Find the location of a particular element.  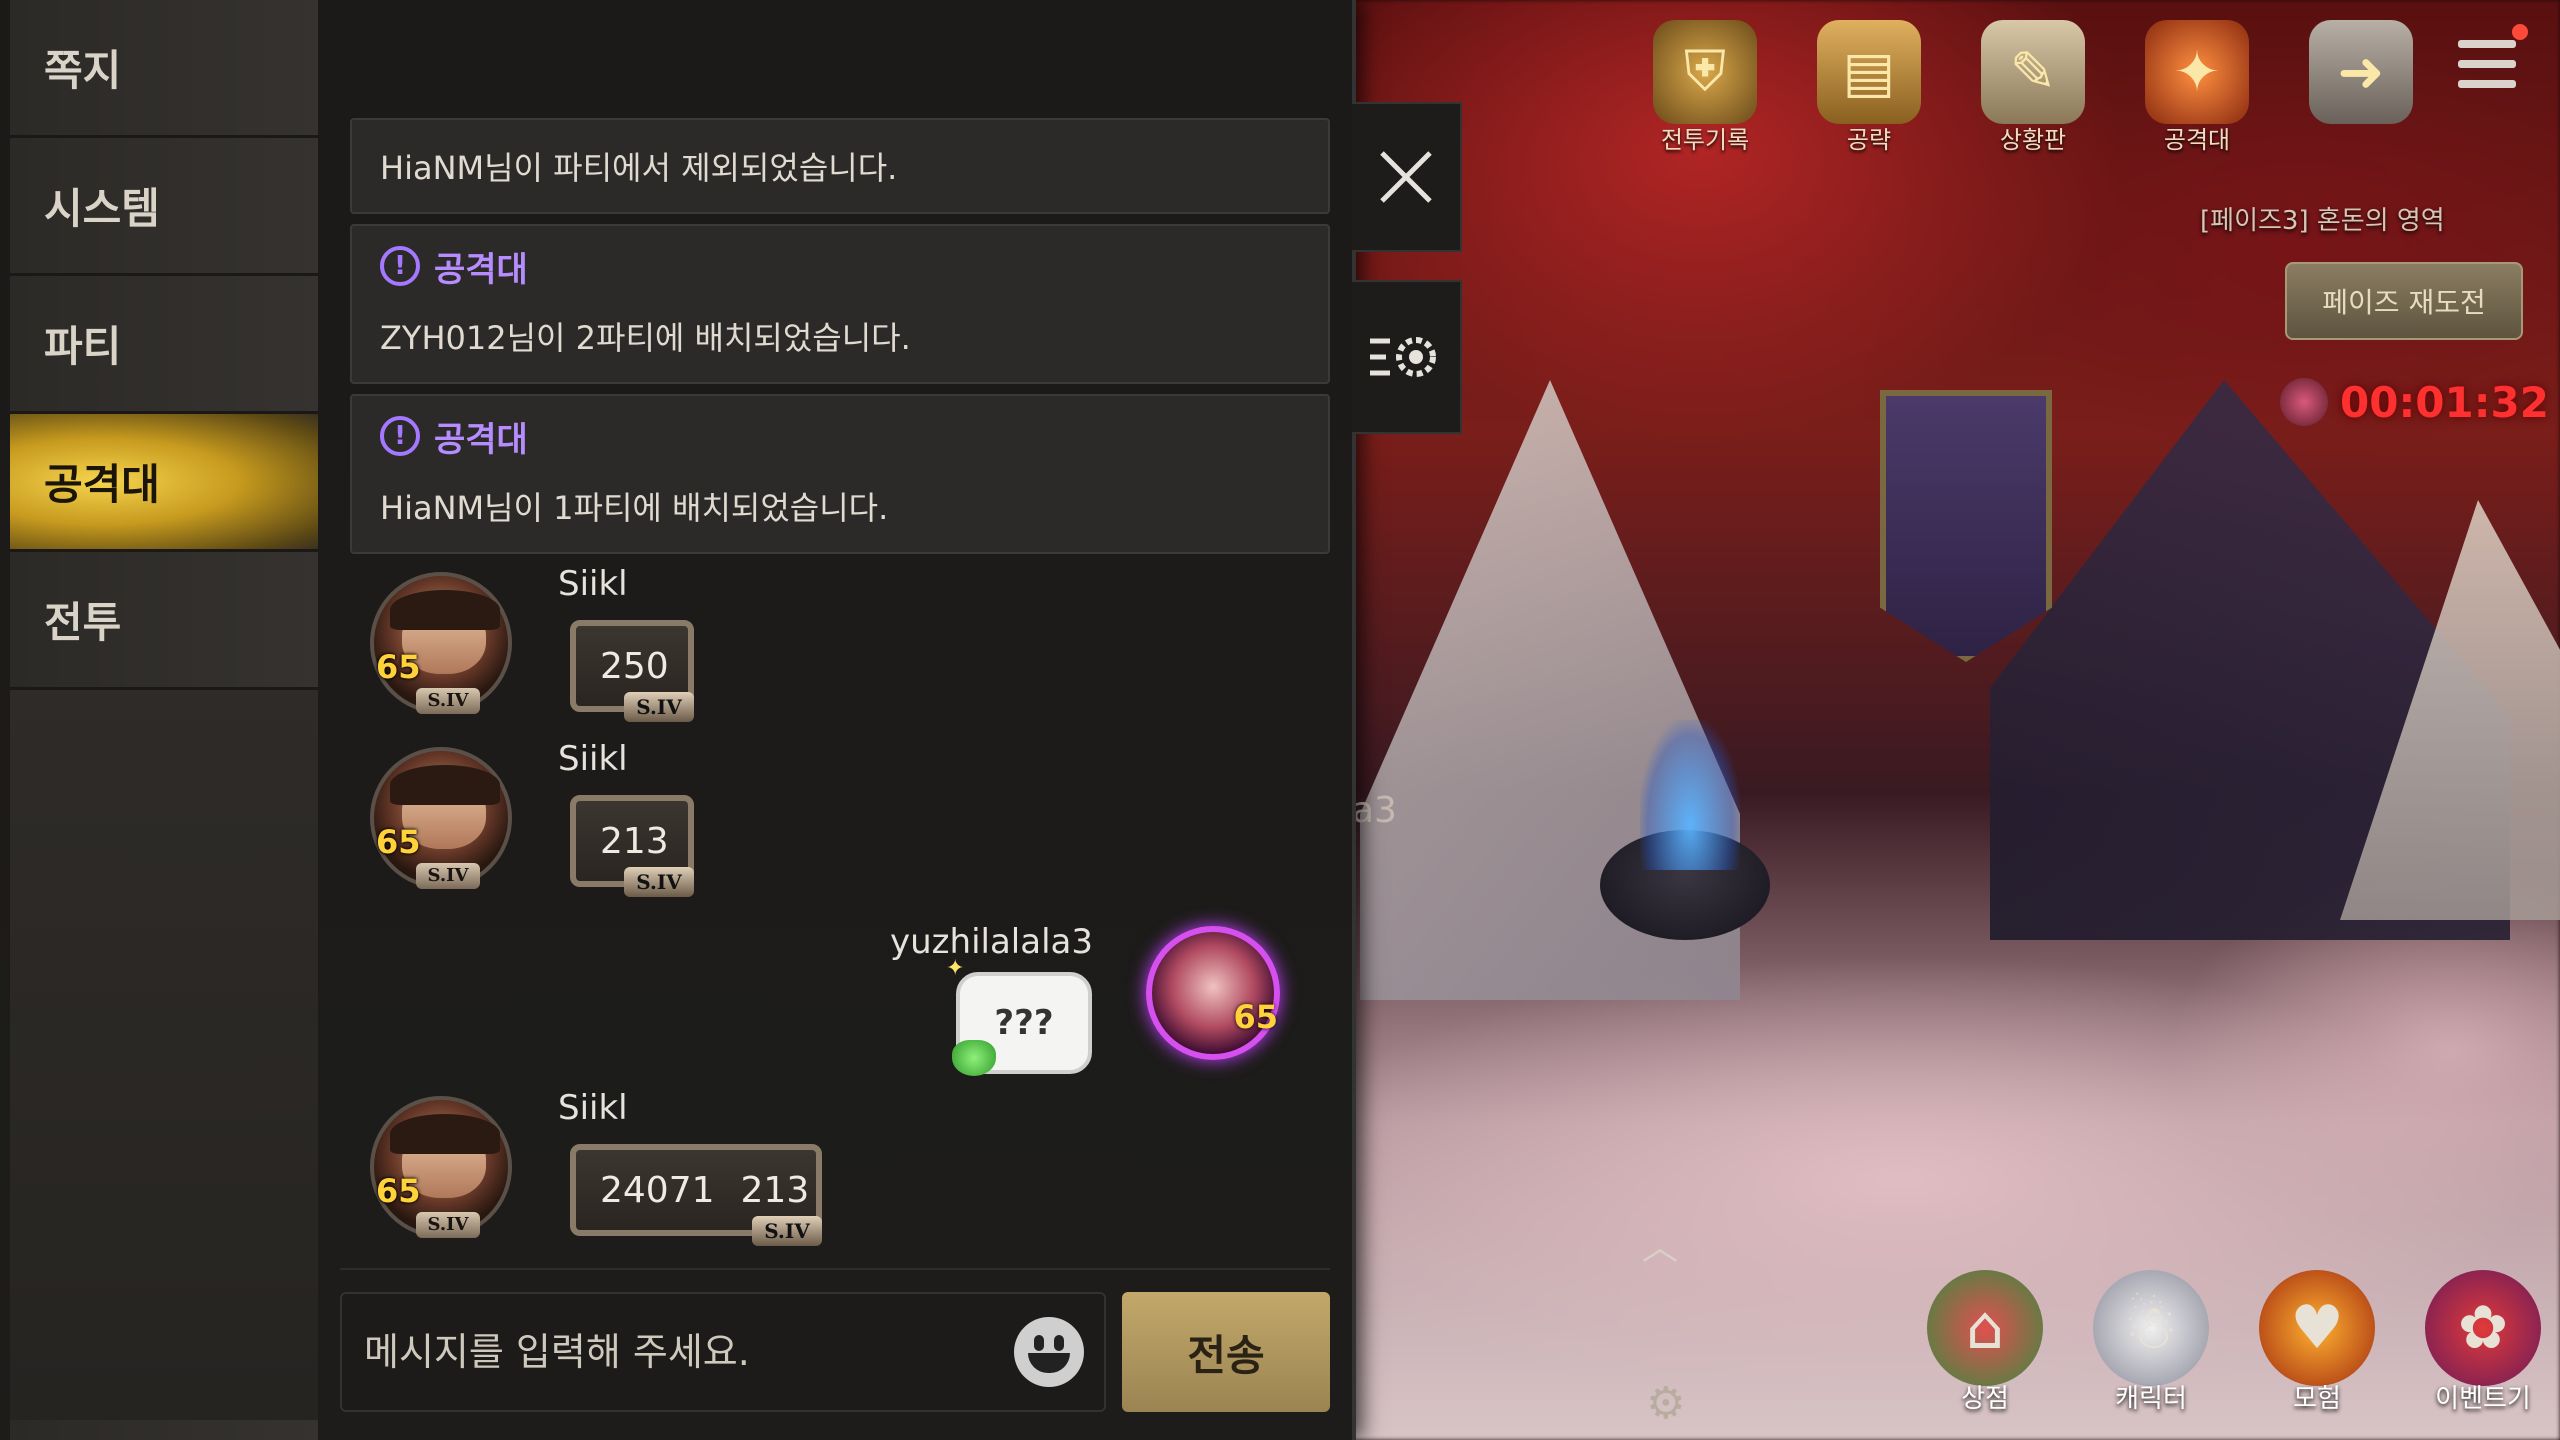

tab-battle: 전투 is located at coordinates (164, 621).